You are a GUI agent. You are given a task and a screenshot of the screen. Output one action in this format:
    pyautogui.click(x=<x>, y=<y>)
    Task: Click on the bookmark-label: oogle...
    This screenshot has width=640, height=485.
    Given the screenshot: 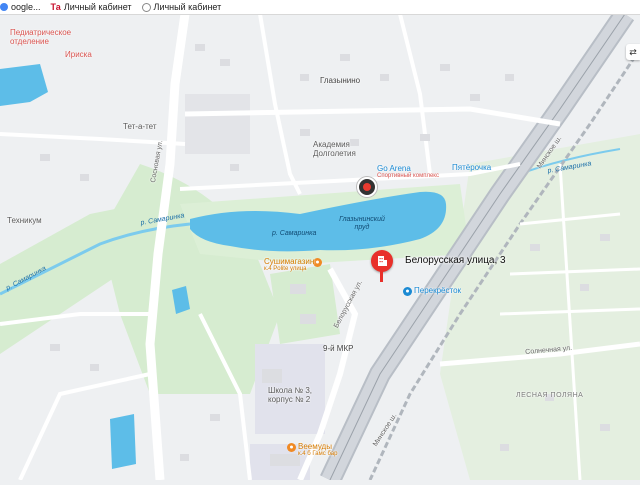 What is the action you would take?
    pyautogui.click(x=26, y=7)
    